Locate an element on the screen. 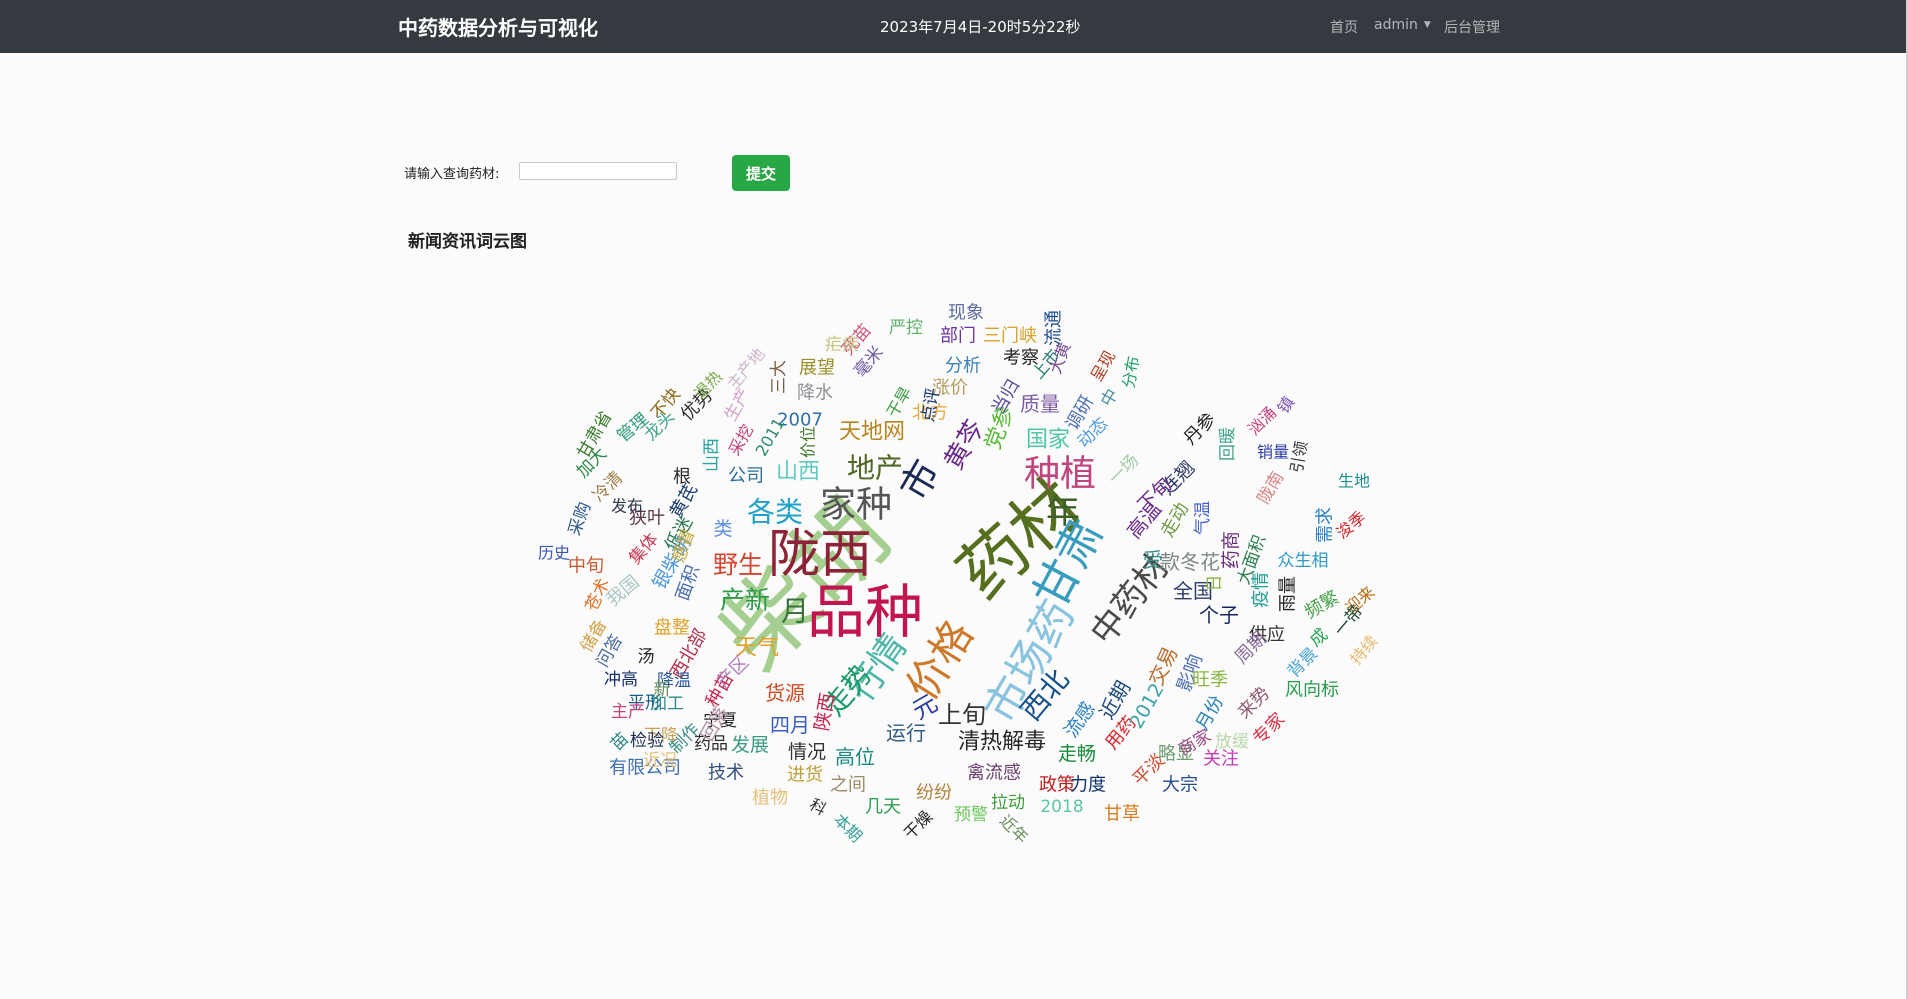 The height and width of the screenshot is (999, 1908). wordcloud-word: 放缓 is located at coordinates (1232, 742).